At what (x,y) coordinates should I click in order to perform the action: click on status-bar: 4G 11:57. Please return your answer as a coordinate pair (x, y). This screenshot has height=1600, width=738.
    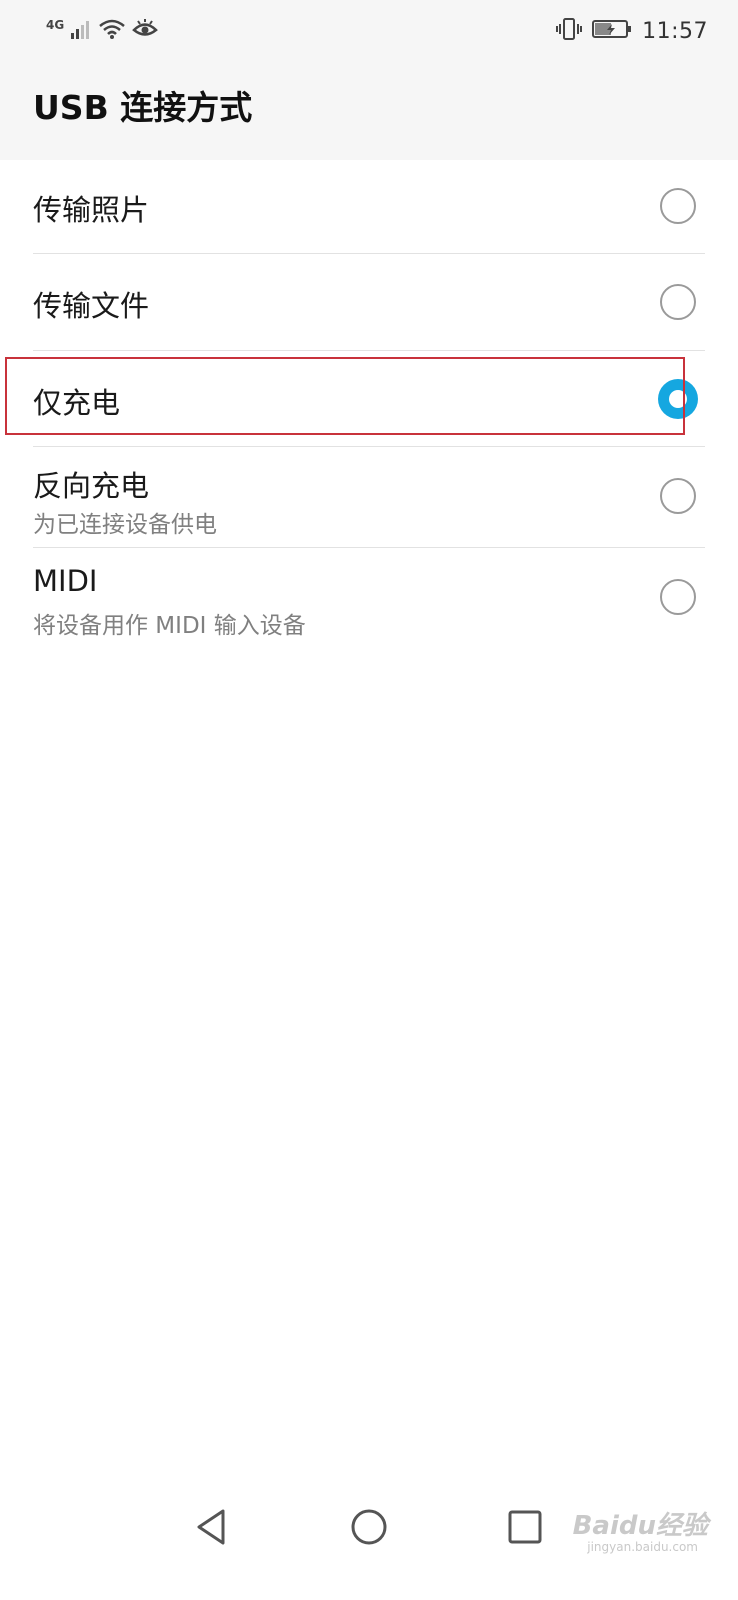
    Looking at the image, I should click on (369, 31).